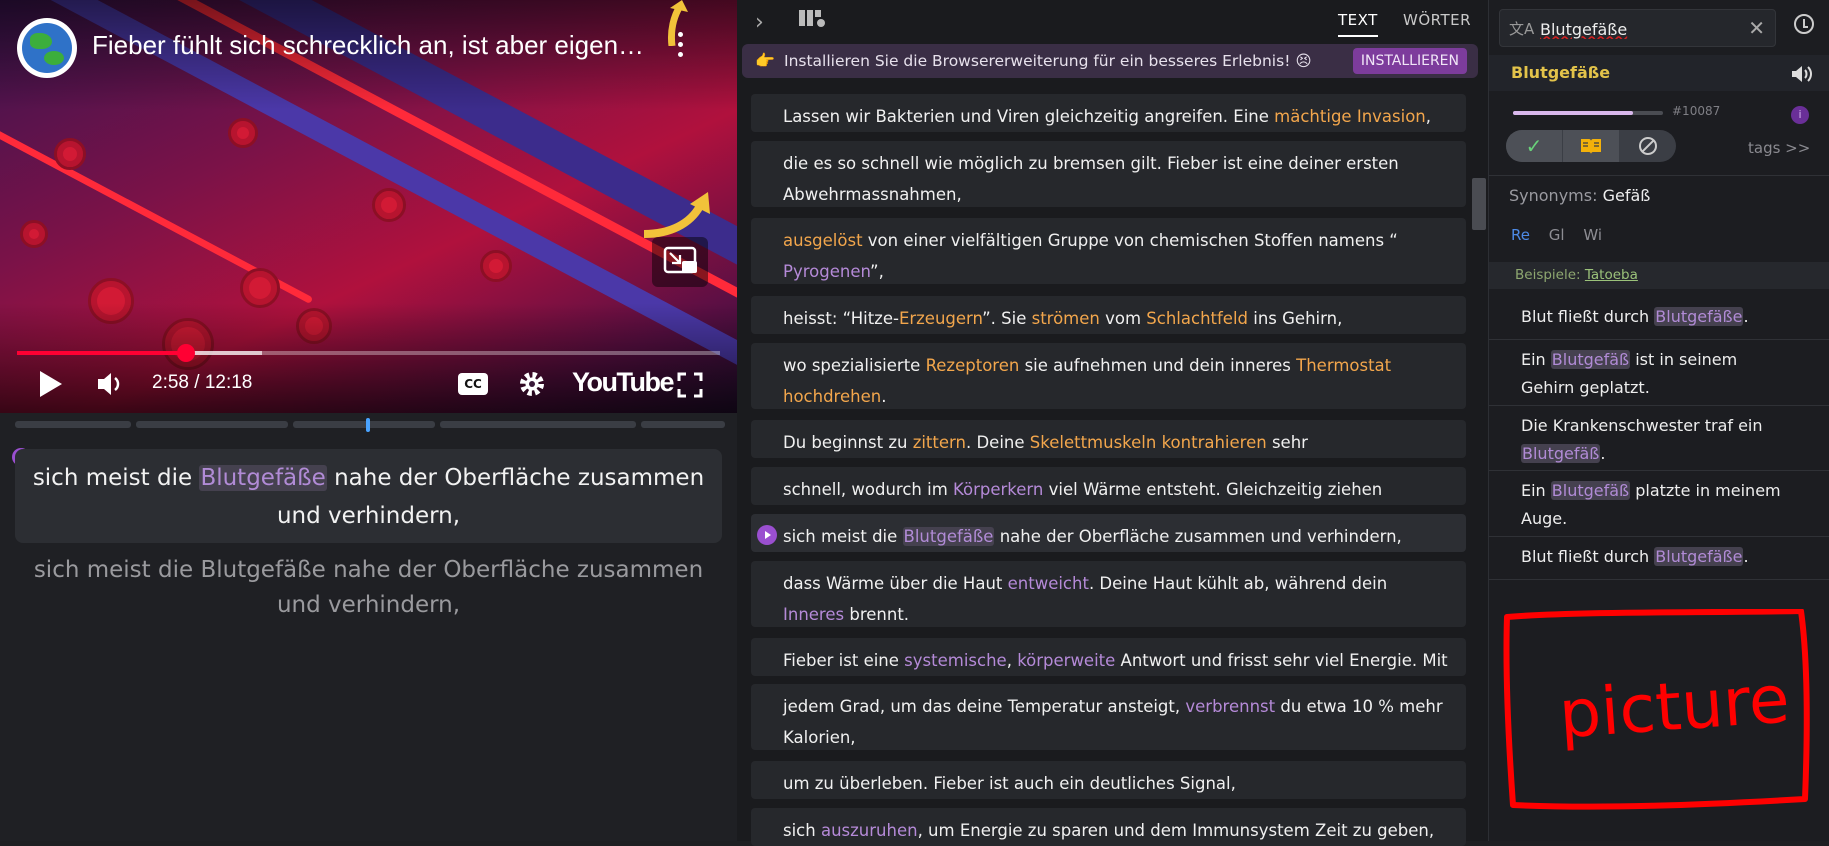 The width and height of the screenshot is (1829, 846). Describe the element at coordinates (998, 489) in the screenshot. I see `learning-word-token: Körperkern` at that location.